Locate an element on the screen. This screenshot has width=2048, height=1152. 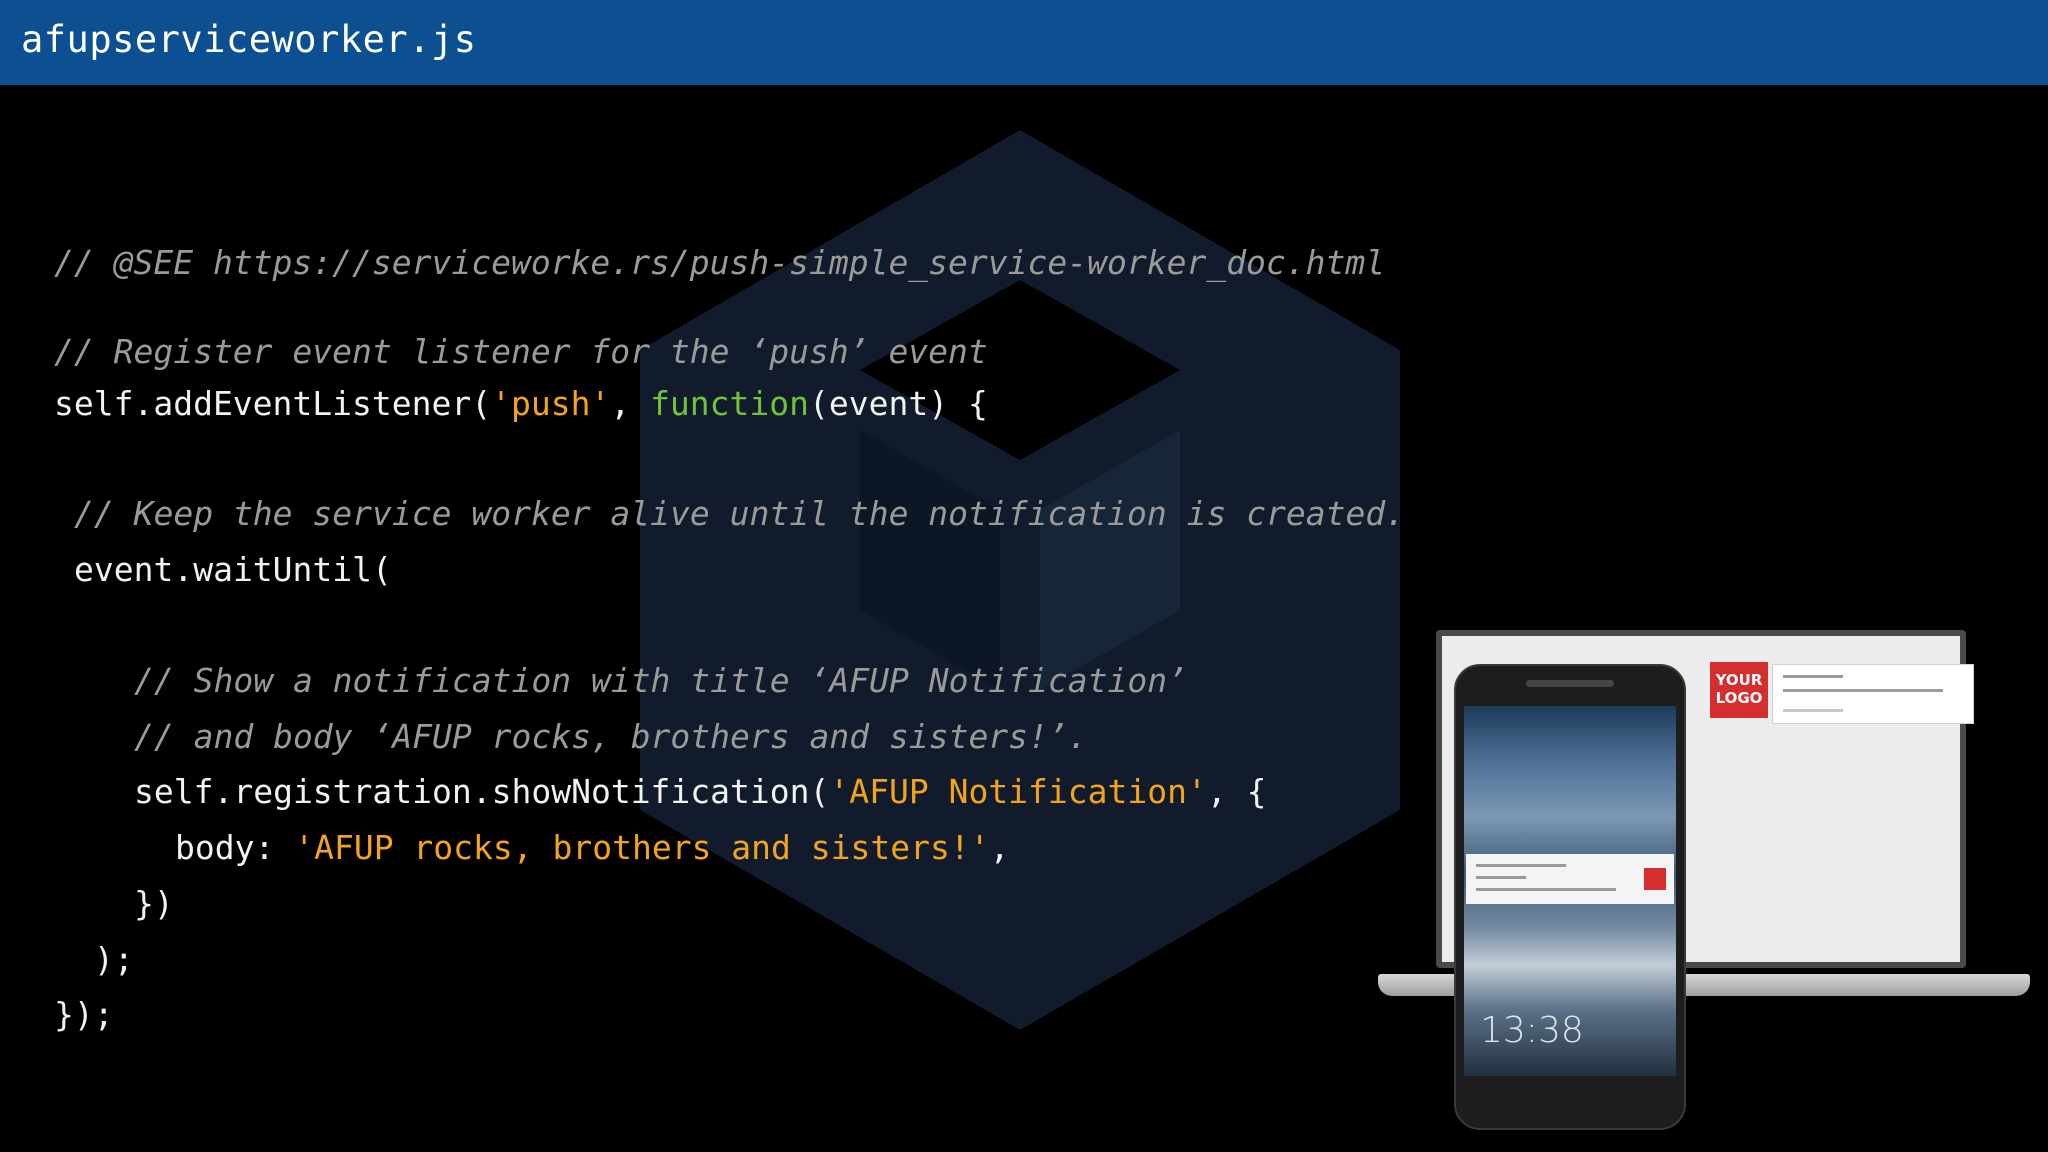
phone-clock: 13:38 is located at coordinates (1532, 1030).